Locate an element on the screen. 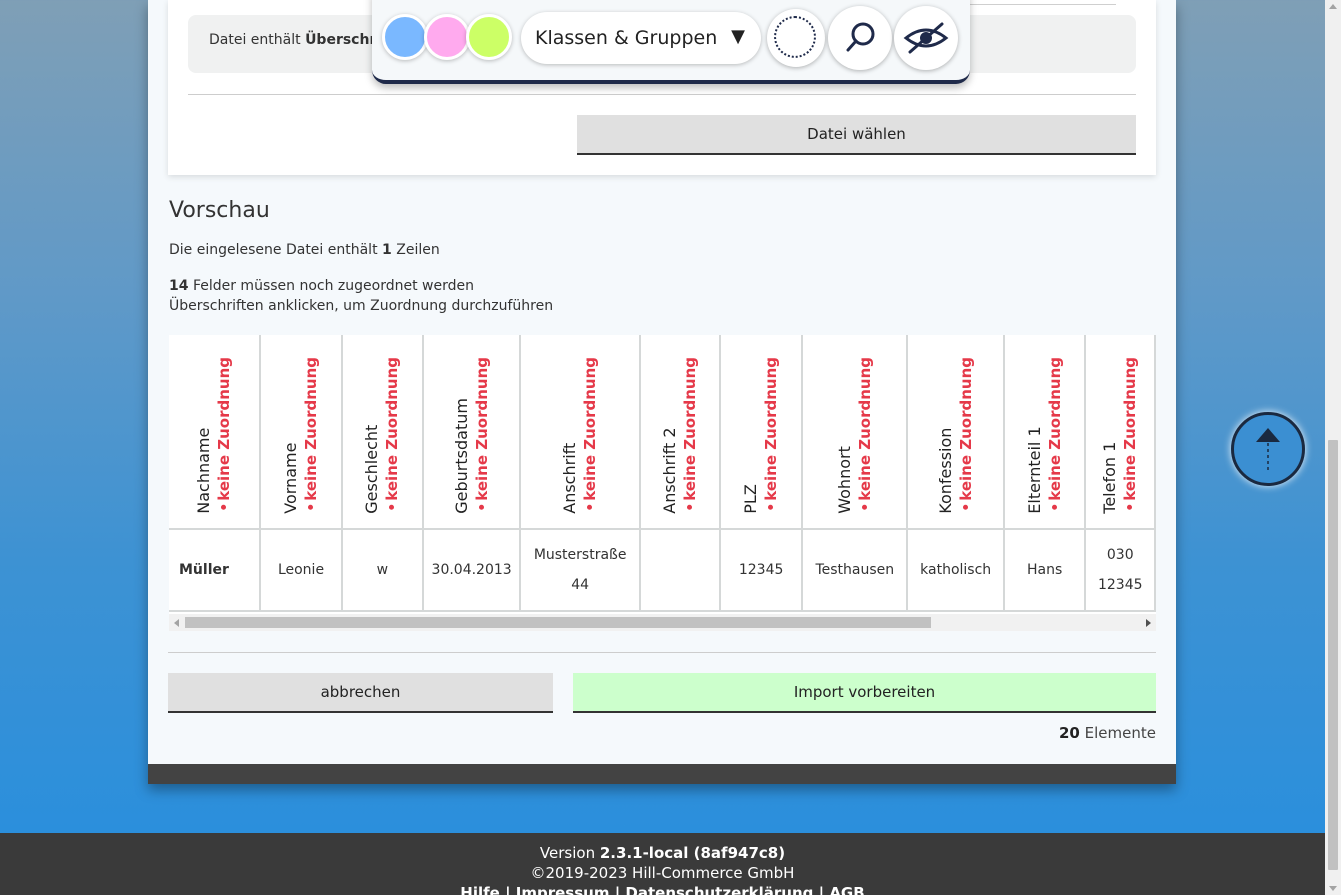 This screenshot has height=895, width=1341. column-name: Geschlecht is located at coordinates (372, 469).